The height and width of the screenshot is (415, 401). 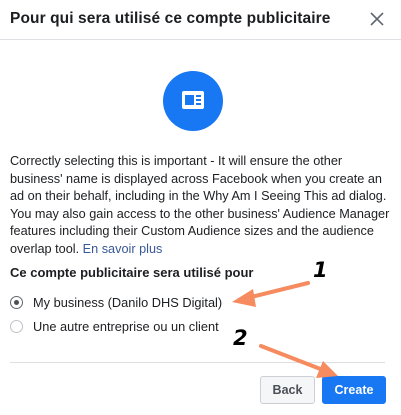 I want to click on option-other-business: Une autre entreprise ou un client, so click(x=114, y=326).